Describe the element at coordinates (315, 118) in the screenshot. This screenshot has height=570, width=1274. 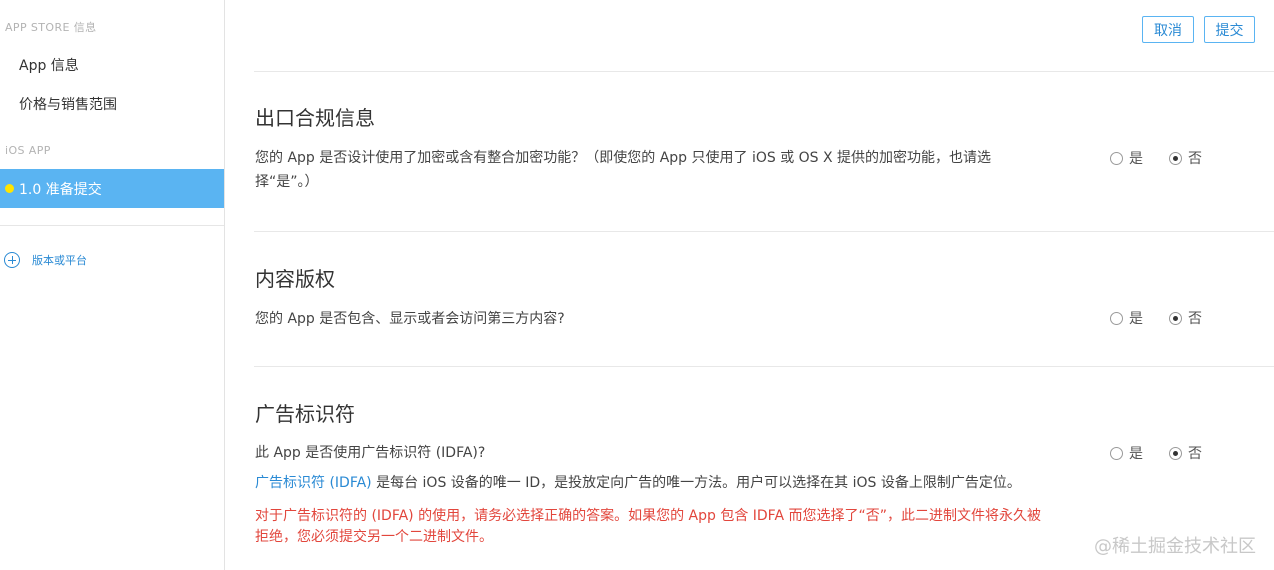
I see `section-title-export-compliance: 出口合规信息` at that location.